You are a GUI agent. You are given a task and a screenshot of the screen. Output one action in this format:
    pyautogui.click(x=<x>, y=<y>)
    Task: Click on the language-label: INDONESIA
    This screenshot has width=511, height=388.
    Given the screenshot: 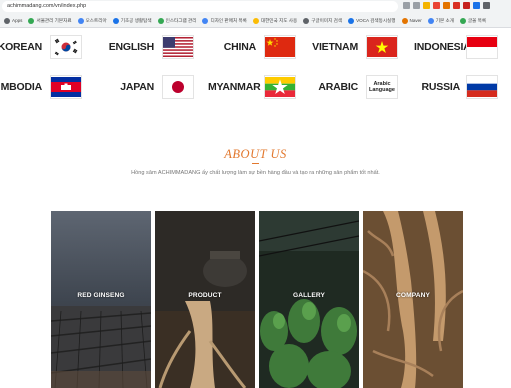 What is the action you would take?
    pyautogui.click(x=442, y=46)
    